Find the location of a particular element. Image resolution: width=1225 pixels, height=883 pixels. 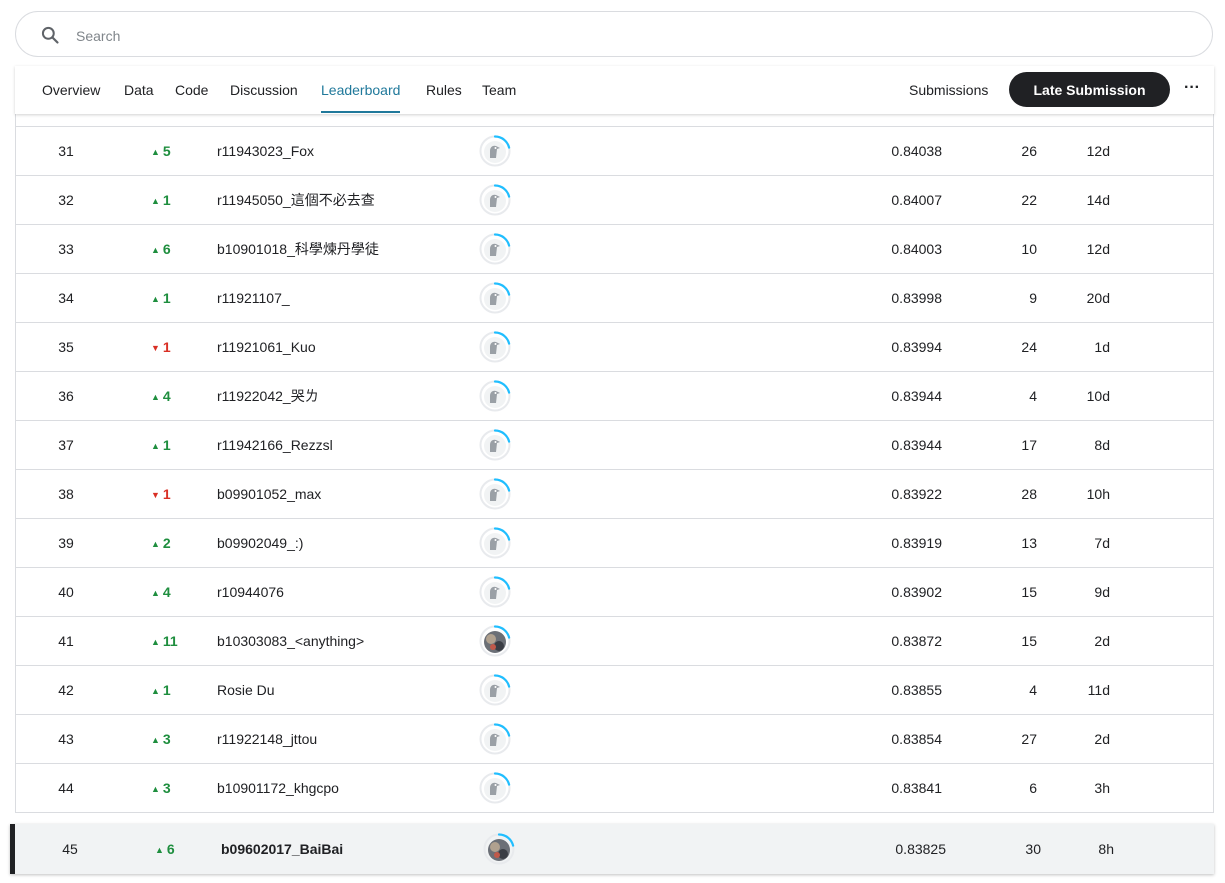

table-row: 38 ▼ 1 b09901052_max 0.83922 28 10h is located at coordinates (614, 494).